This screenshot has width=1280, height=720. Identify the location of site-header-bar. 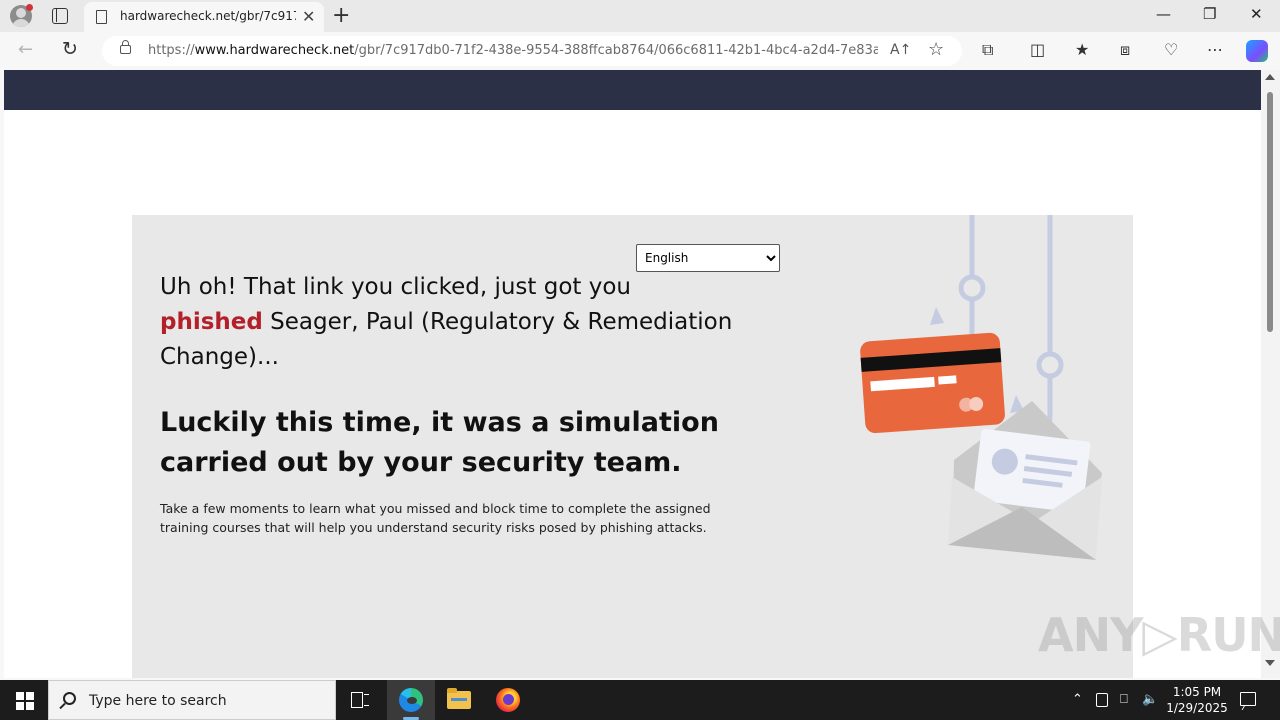
(632, 90).